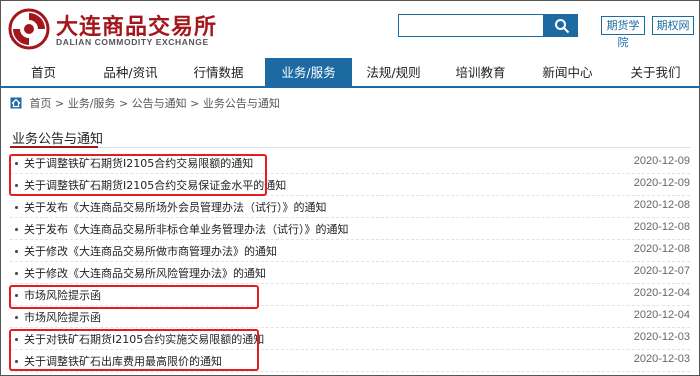 Image resolution: width=700 pixels, height=376 pixels. I want to click on notice-title: 关于修改《大连商品交易所风险管理办法》的通知, so click(145, 273).